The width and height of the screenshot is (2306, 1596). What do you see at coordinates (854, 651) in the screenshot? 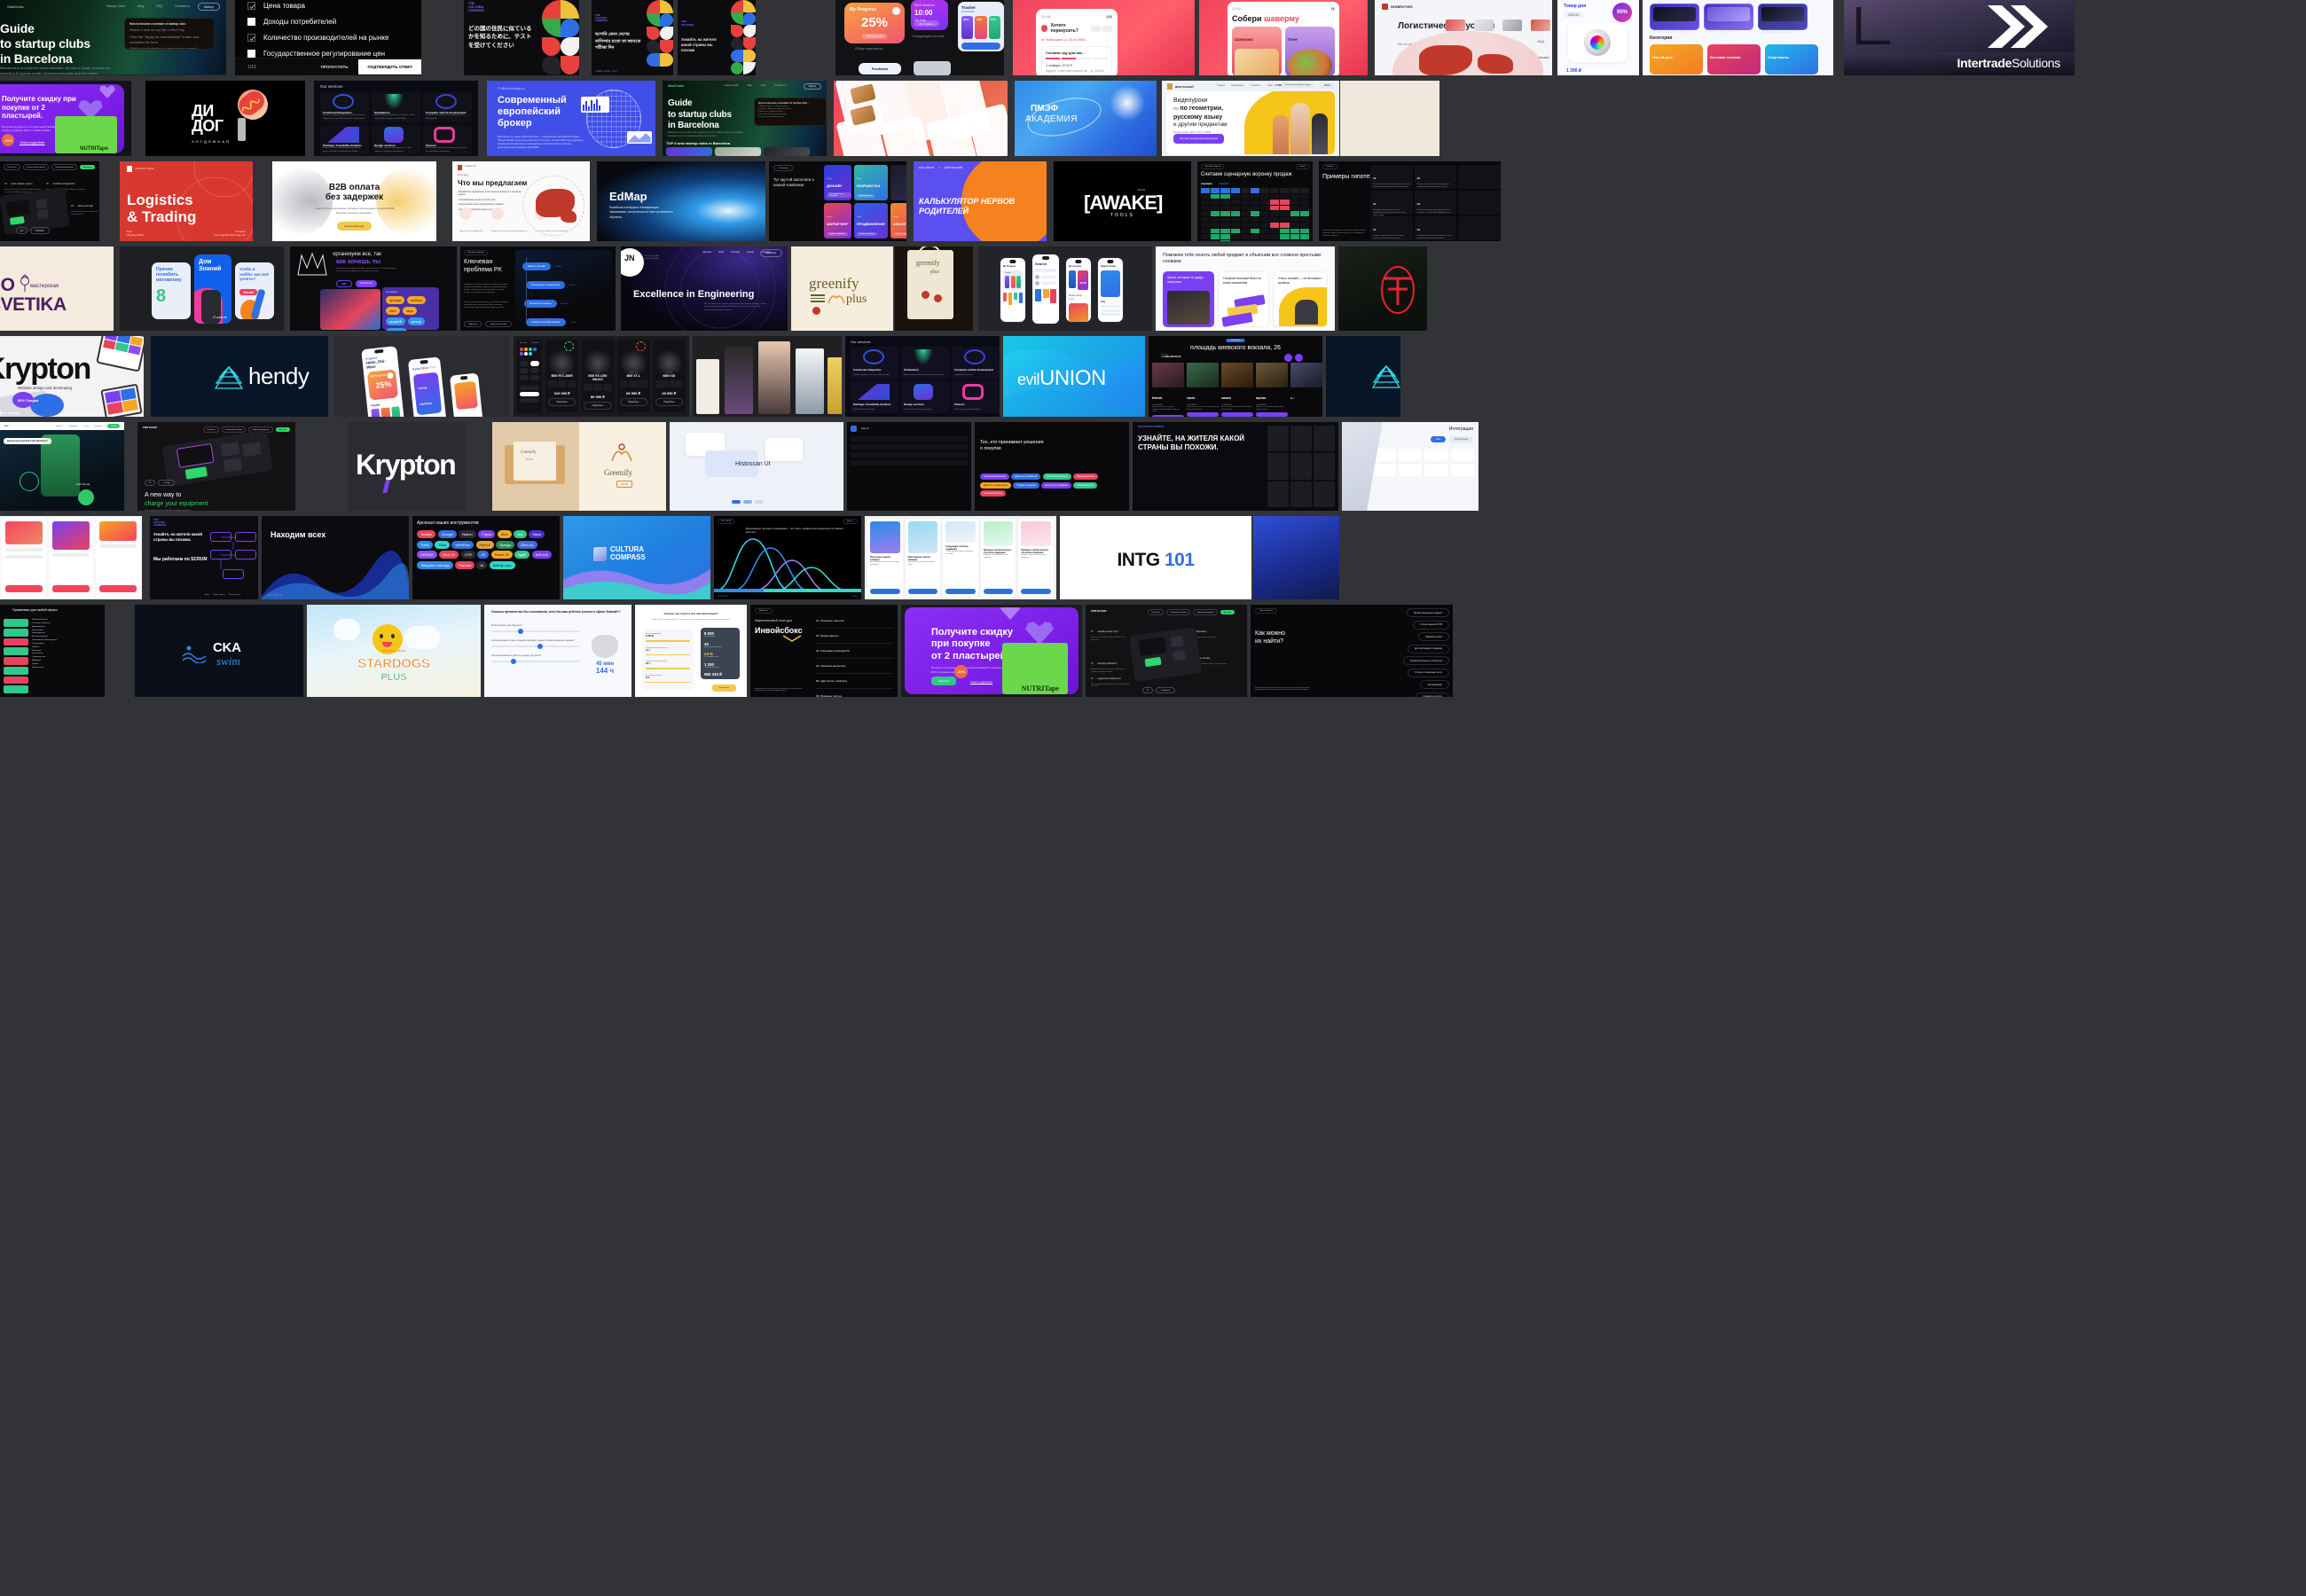
I see `plan-item-2: 03. Ключевая проблема РК` at bounding box center [854, 651].